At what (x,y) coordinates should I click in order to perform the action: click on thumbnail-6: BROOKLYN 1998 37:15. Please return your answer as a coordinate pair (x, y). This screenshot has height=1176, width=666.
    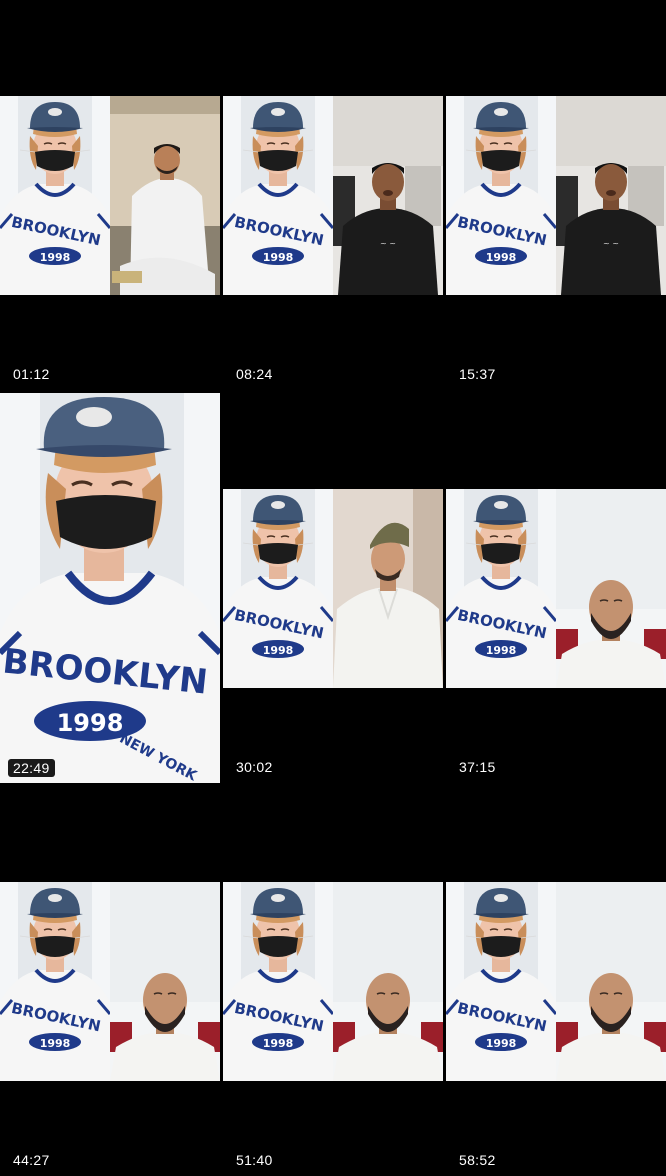
    Looking at the image, I should click on (556, 588).